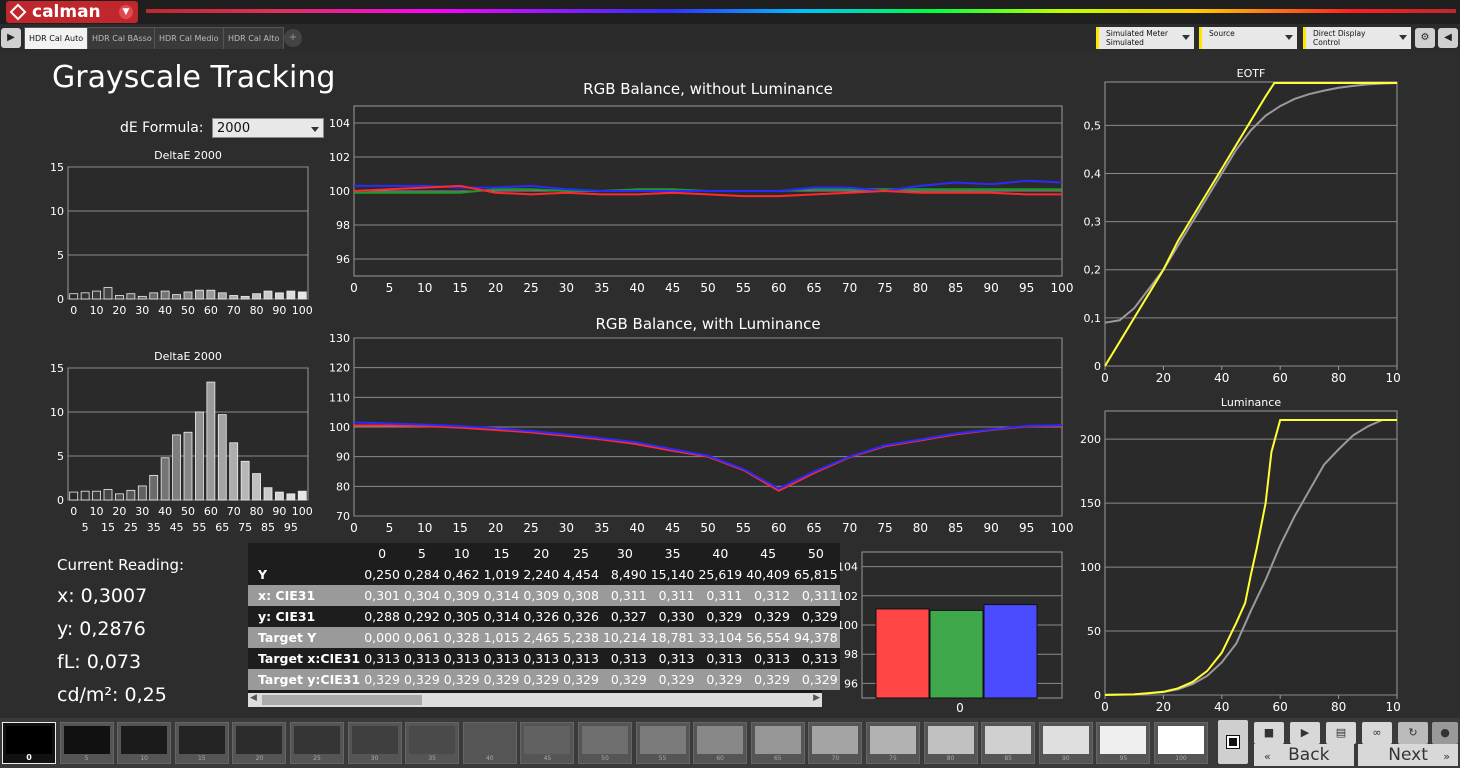 The height and width of the screenshot is (768, 1460). Describe the element at coordinates (893, 743) in the screenshot. I see `patch-75: 75` at that location.